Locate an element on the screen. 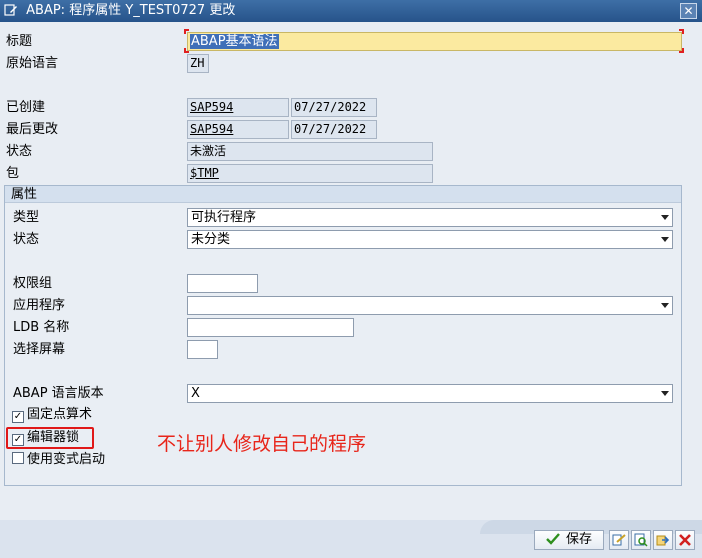 The image size is (702, 558). selscreen-input is located at coordinates (202, 349).